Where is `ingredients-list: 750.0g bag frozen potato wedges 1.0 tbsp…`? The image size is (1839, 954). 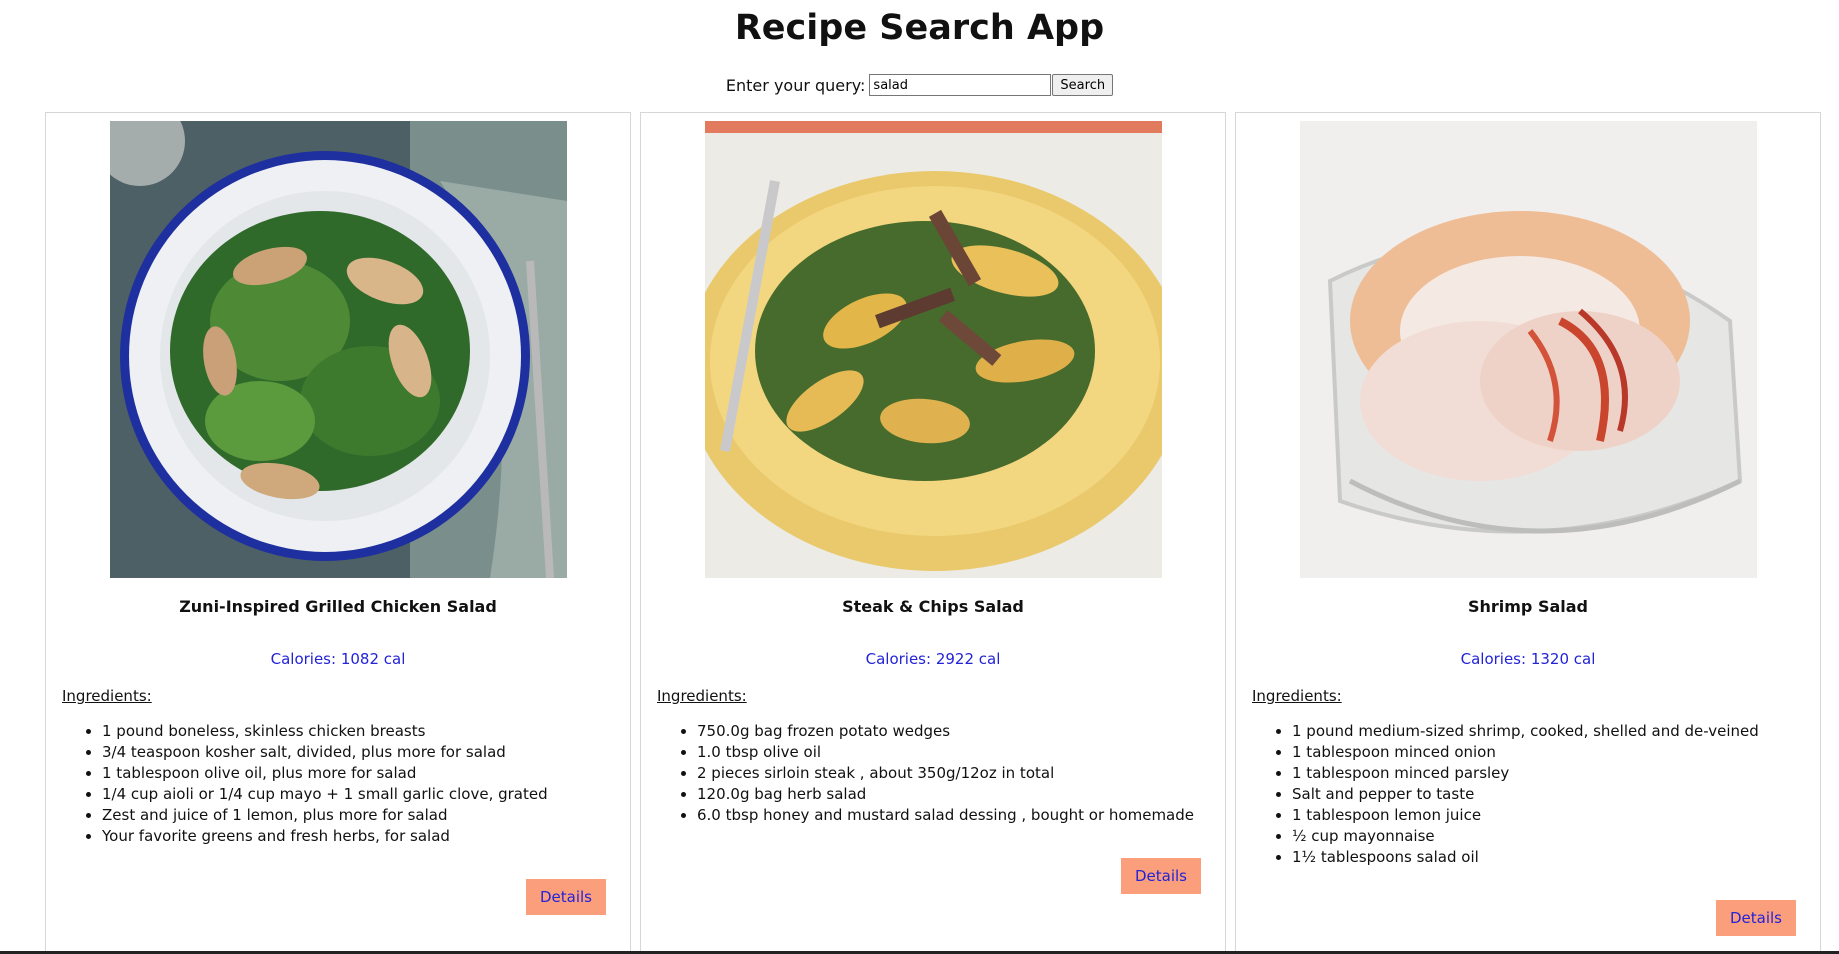
ingredients-list: 750.0g bag frozen potato wedges 1.0 tbsp… is located at coordinates (933, 773).